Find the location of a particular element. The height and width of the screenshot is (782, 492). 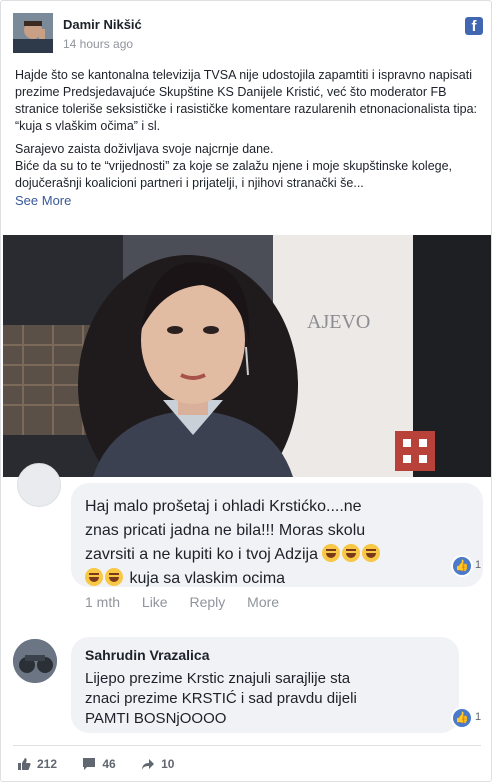

thumbs-up-icon is located at coordinates (24, 764).